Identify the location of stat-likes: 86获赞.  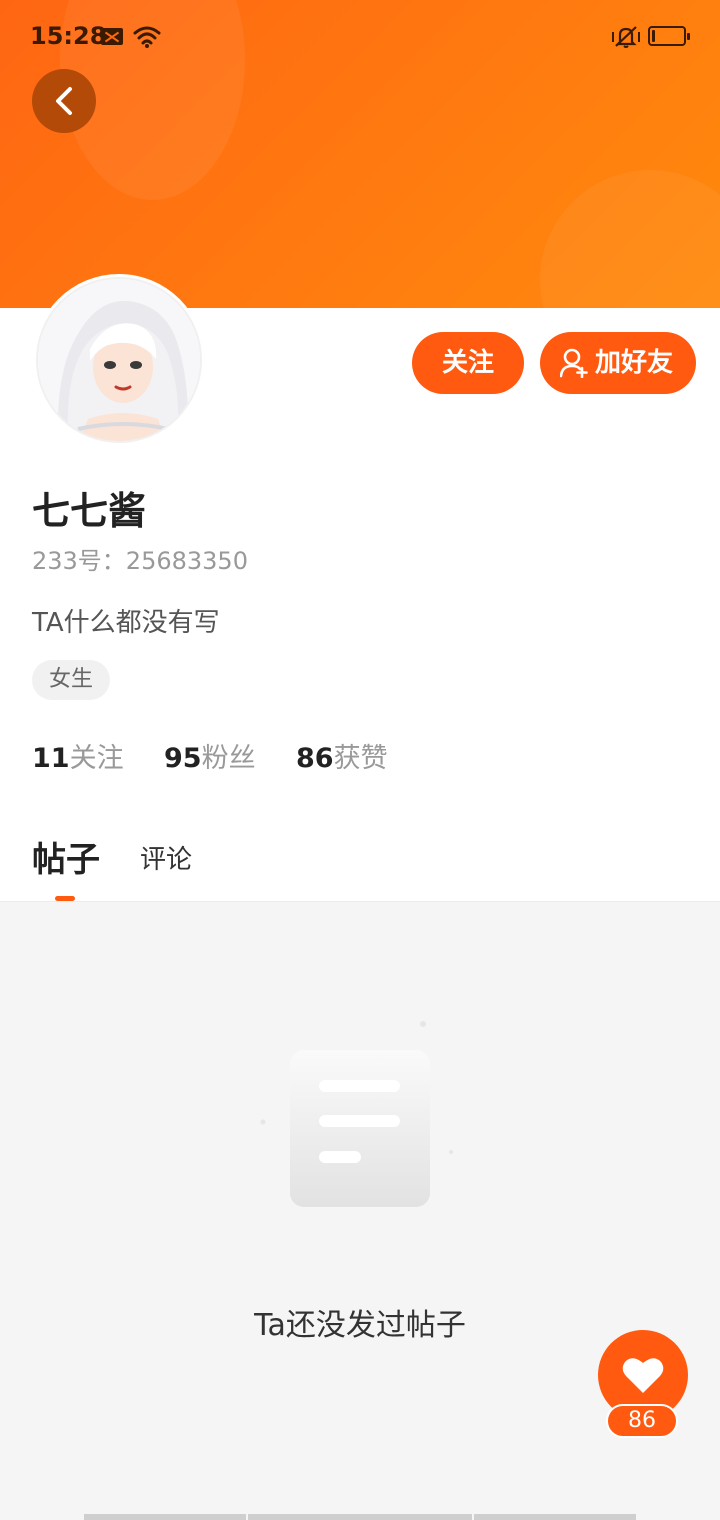
(342, 755).